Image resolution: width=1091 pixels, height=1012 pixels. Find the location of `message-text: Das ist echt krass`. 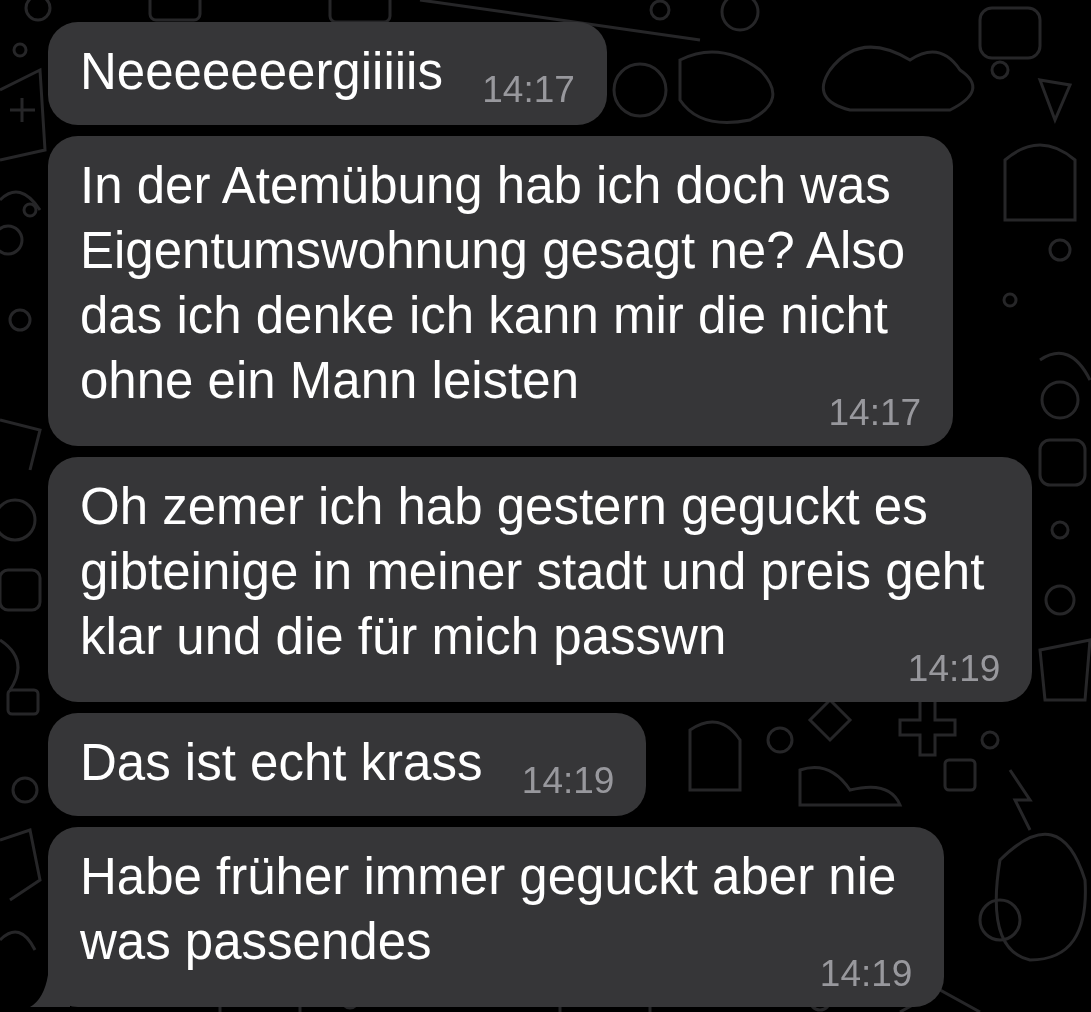

message-text: Das ist echt krass is located at coordinates (281, 762).